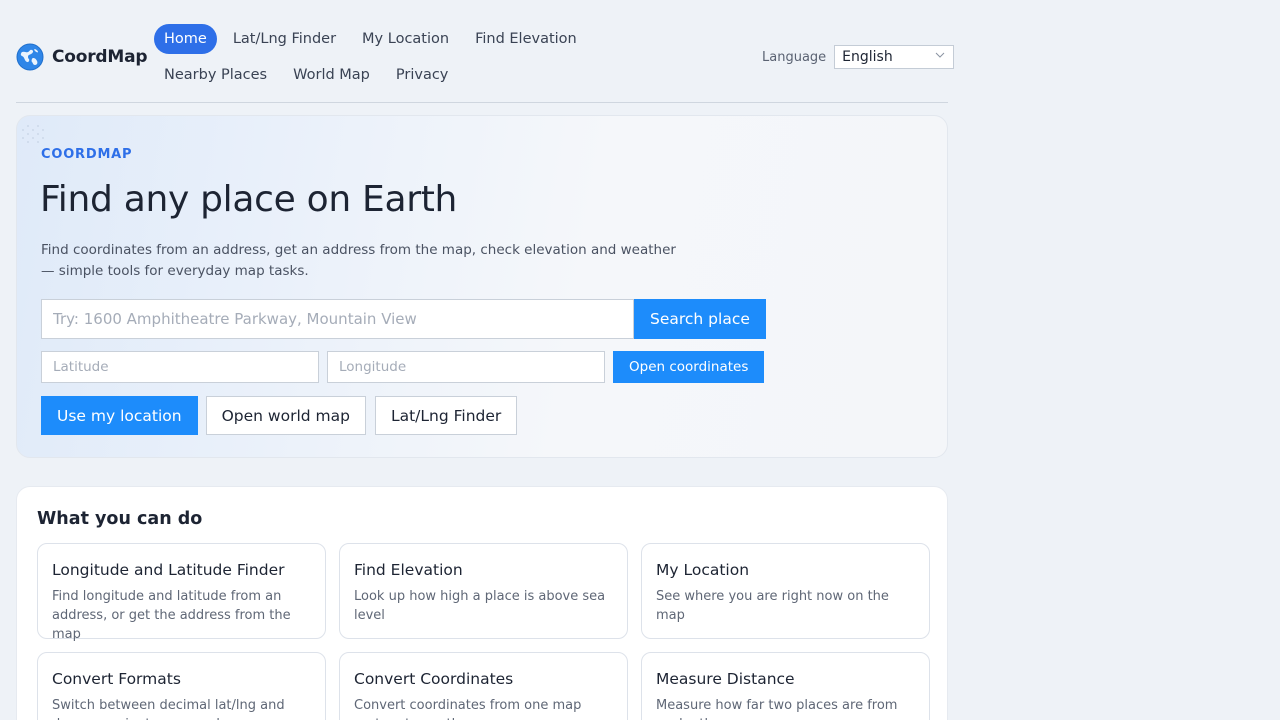 Image resolution: width=1280 pixels, height=720 pixels. Describe the element at coordinates (120, 519) in the screenshot. I see `features-title: What you can do` at that location.